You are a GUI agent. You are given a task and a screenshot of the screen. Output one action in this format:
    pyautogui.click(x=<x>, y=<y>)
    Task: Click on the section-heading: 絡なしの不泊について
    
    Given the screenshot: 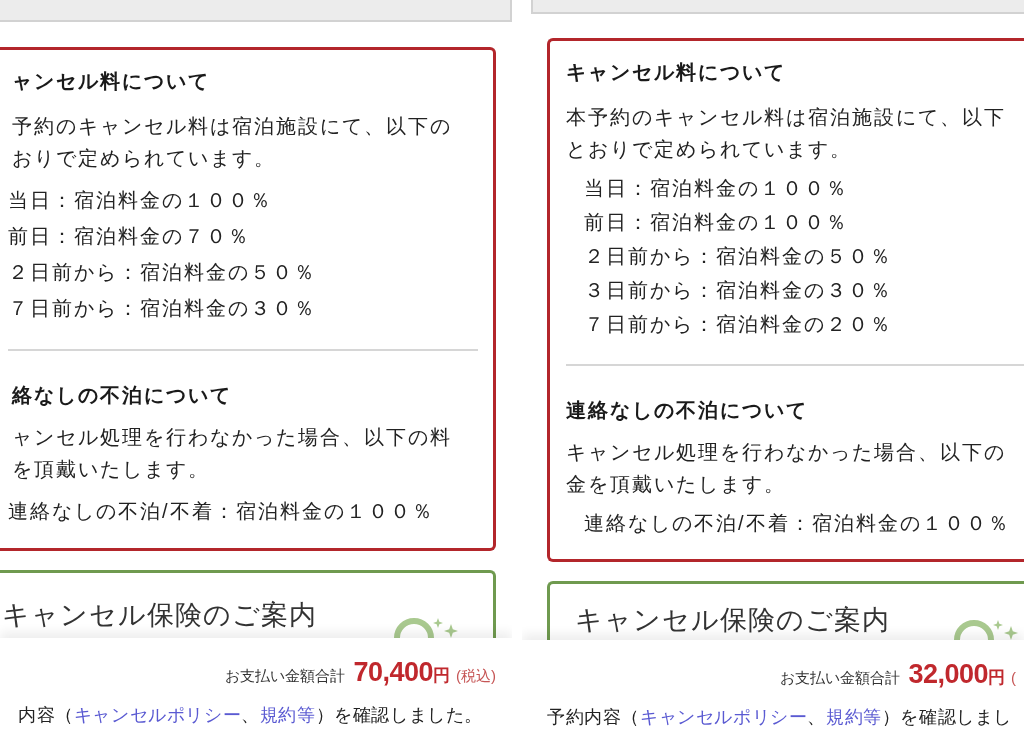 What is the action you would take?
    pyautogui.click(x=122, y=395)
    